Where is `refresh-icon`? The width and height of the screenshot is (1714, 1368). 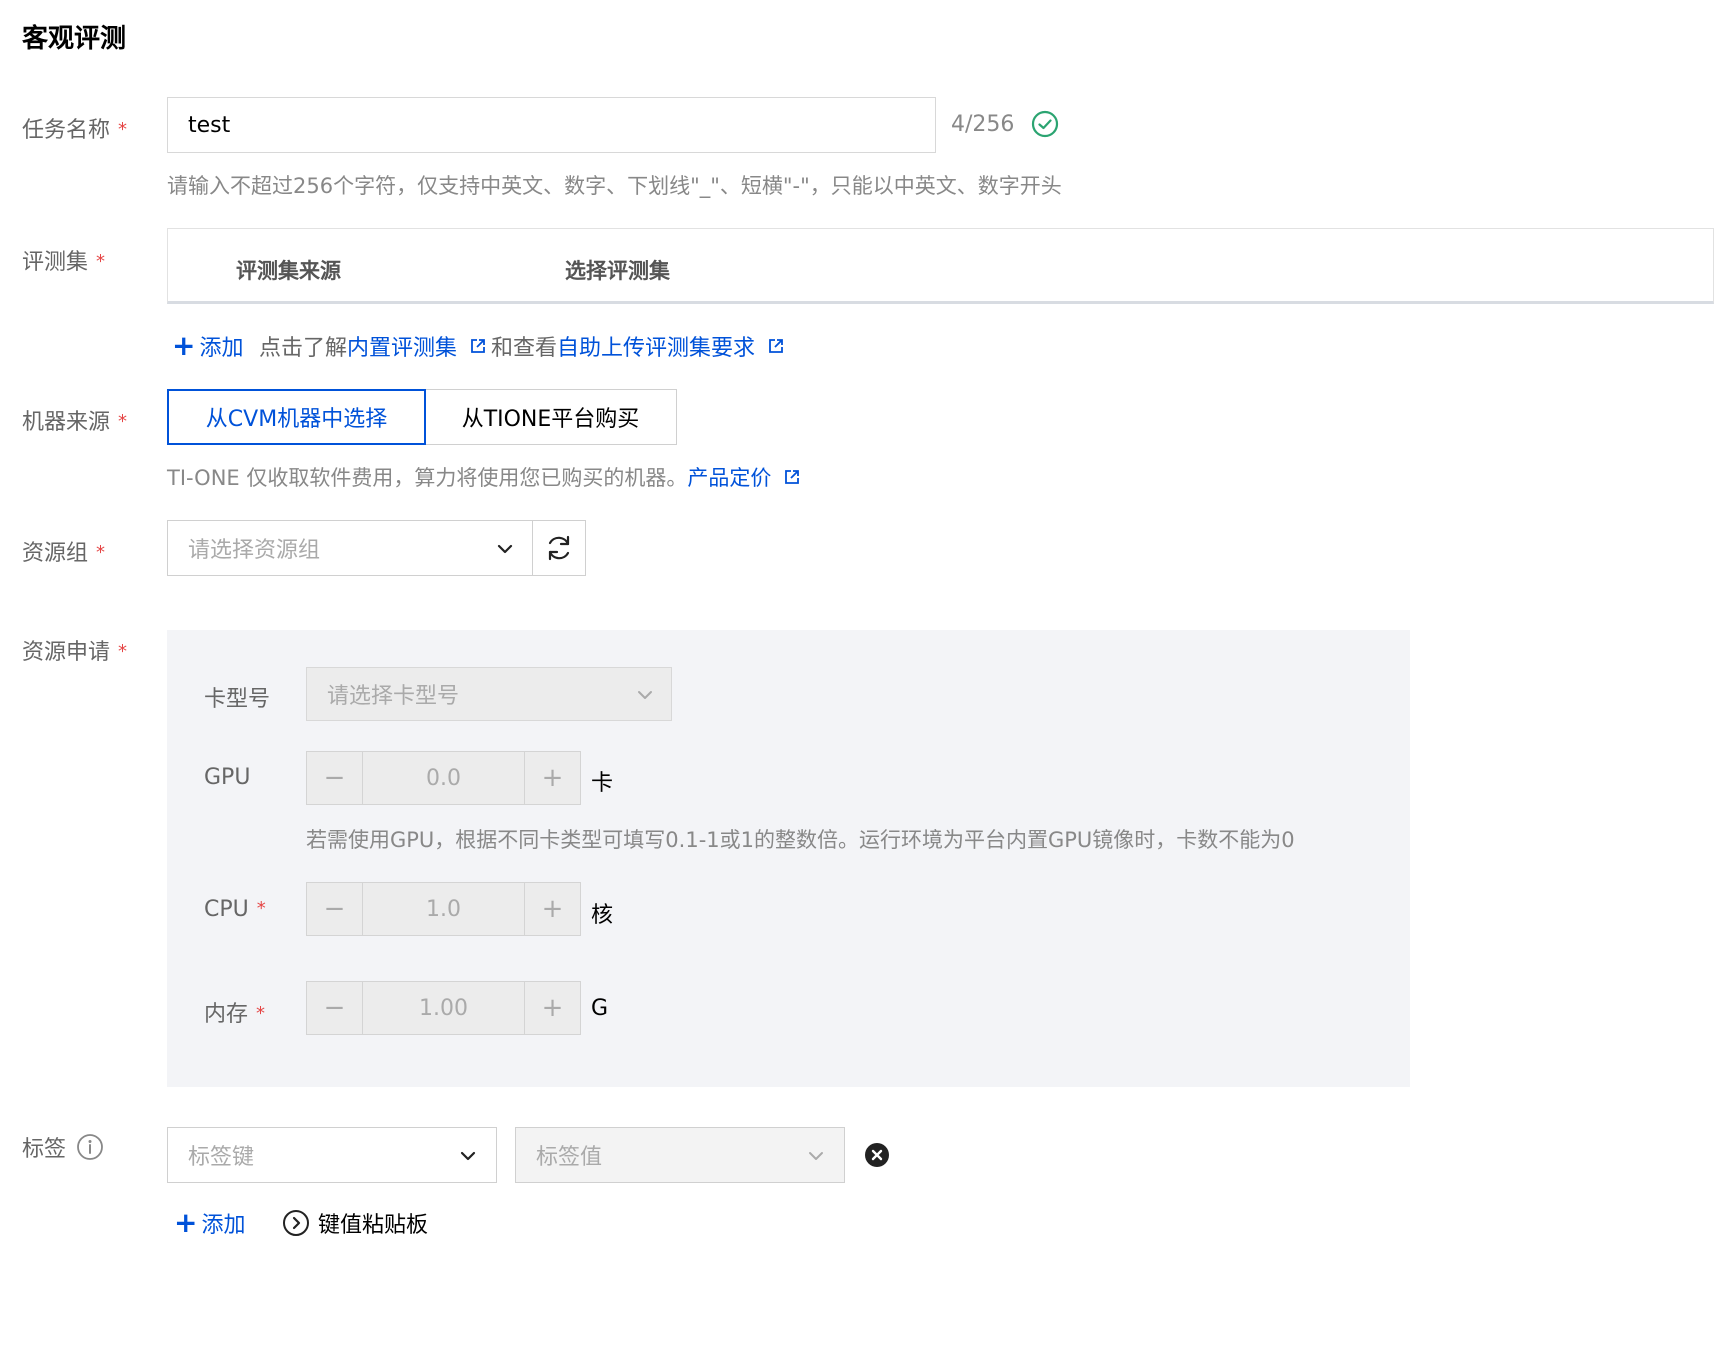 refresh-icon is located at coordinates (559, 548).